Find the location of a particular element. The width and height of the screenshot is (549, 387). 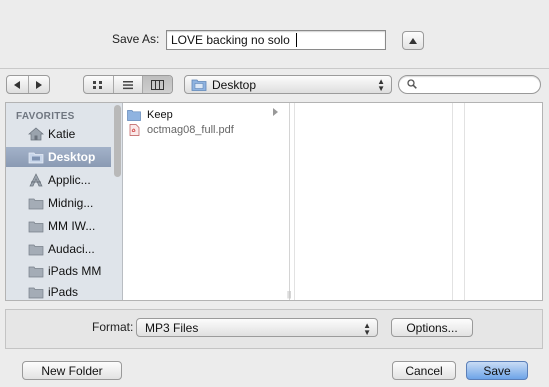

location-label: Desktop is located at coordinates (234, 84).